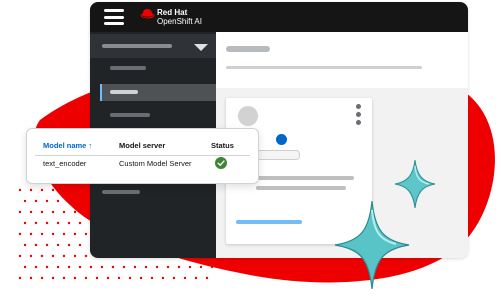  I want to click on brand-name: Red Hat, so click(172, 12).